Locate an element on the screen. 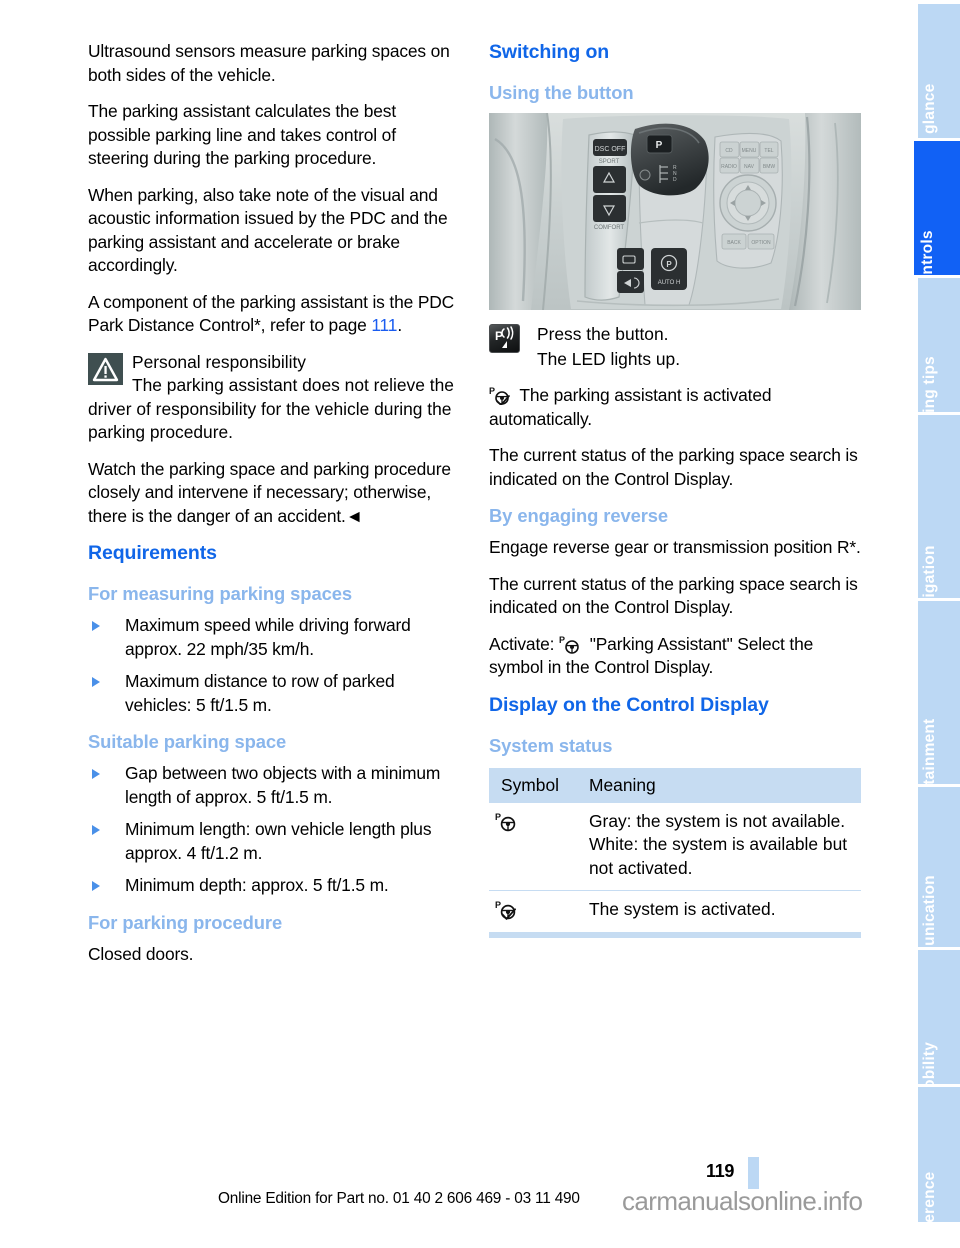 The image size is (960, 1248). svg-text: DSC OFF is located at coordinates (610, 149).